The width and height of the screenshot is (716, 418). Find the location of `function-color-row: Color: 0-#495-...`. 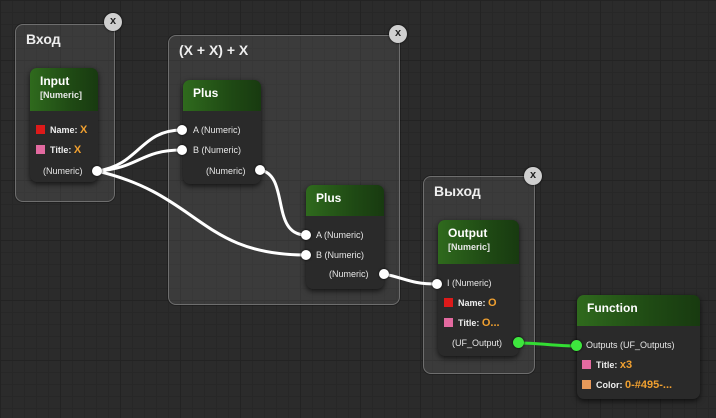

function-color-row: Color: 0-#495-... is located at coordinates (627, 385).